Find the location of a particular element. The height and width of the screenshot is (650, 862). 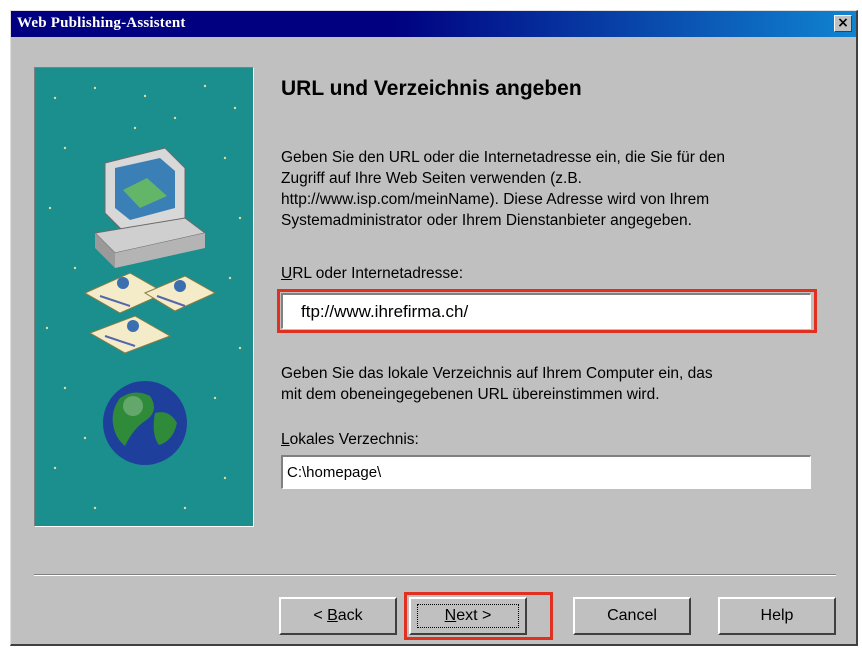

url-label-text: RL oder Internetadresse: is located at coordinates (378, 273).